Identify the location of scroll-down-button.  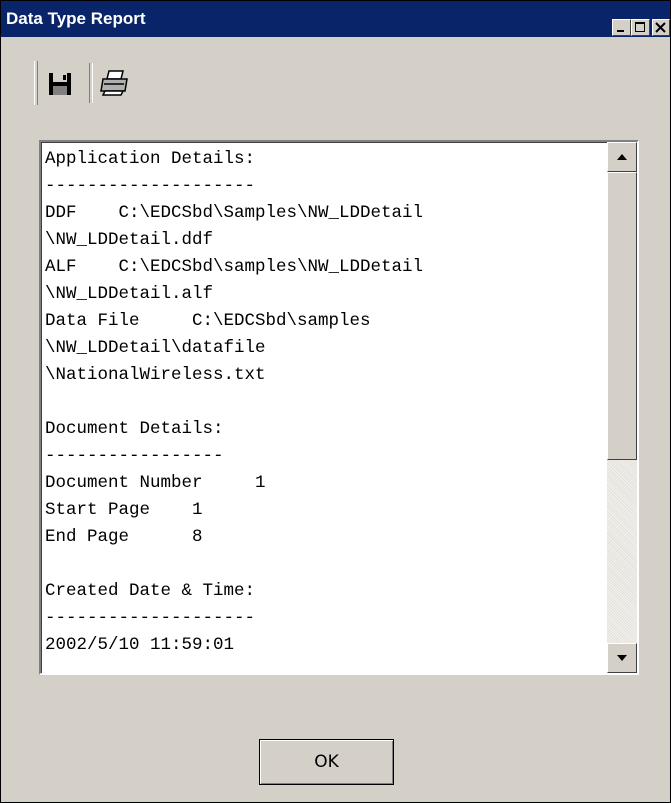
(622, 658).